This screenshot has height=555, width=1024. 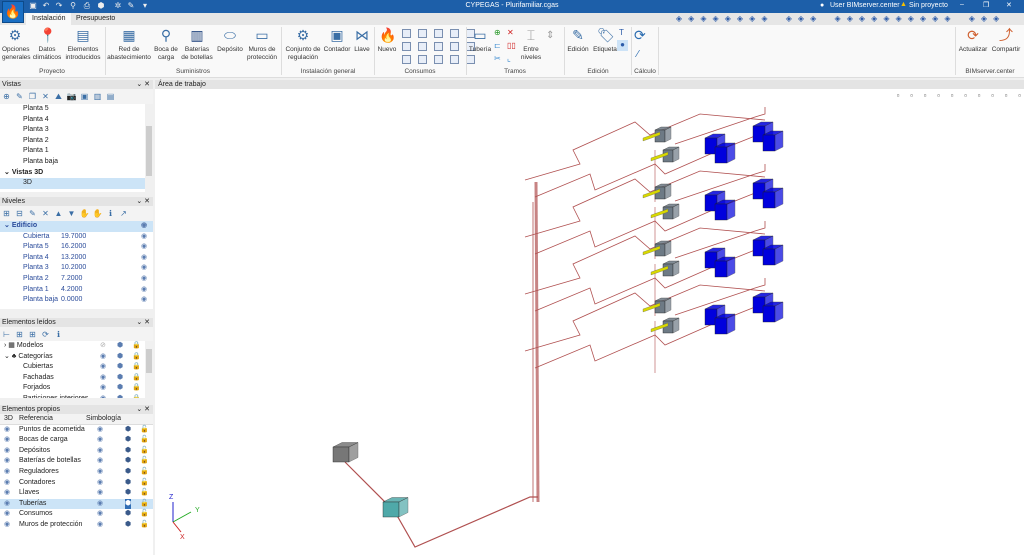 What do you see at coordinates (925, 96) in the screenshot?
I see `render-icon: ▫` at bounding box center [925, 96].